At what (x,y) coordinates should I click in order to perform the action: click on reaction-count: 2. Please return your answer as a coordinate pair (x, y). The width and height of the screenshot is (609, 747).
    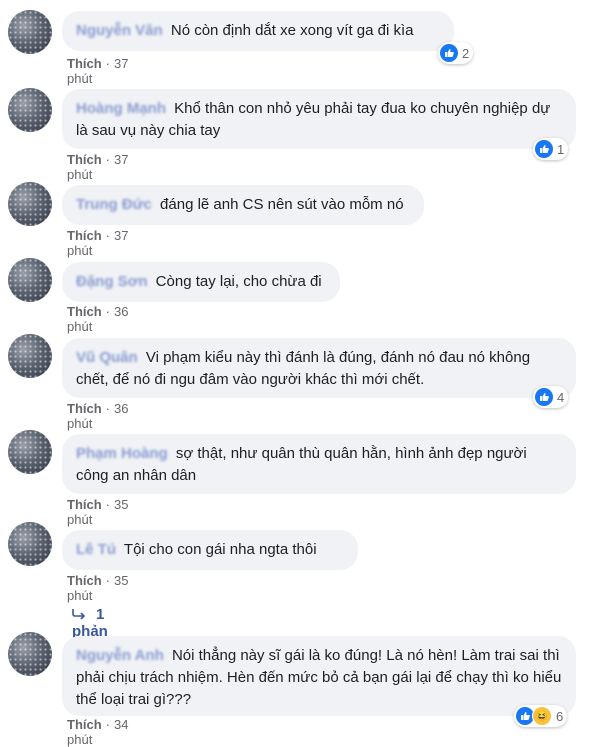
    Looking at the image, I should click on (456, 53).